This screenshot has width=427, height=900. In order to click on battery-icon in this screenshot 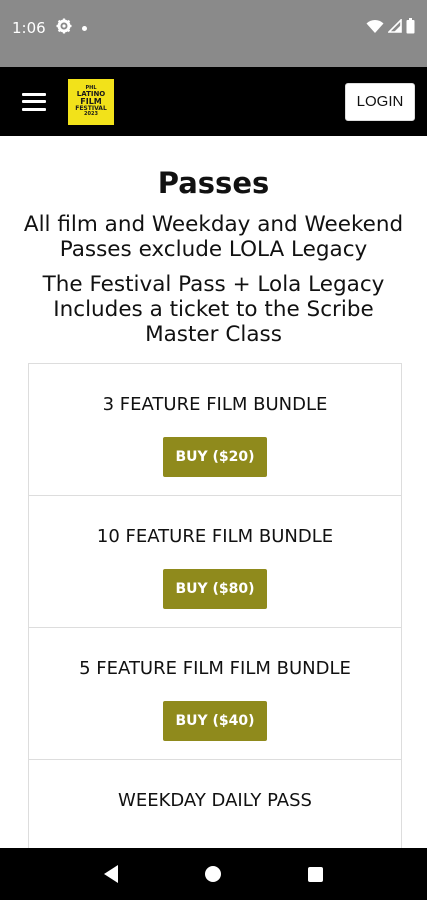, I will do `click(410, 28)`.